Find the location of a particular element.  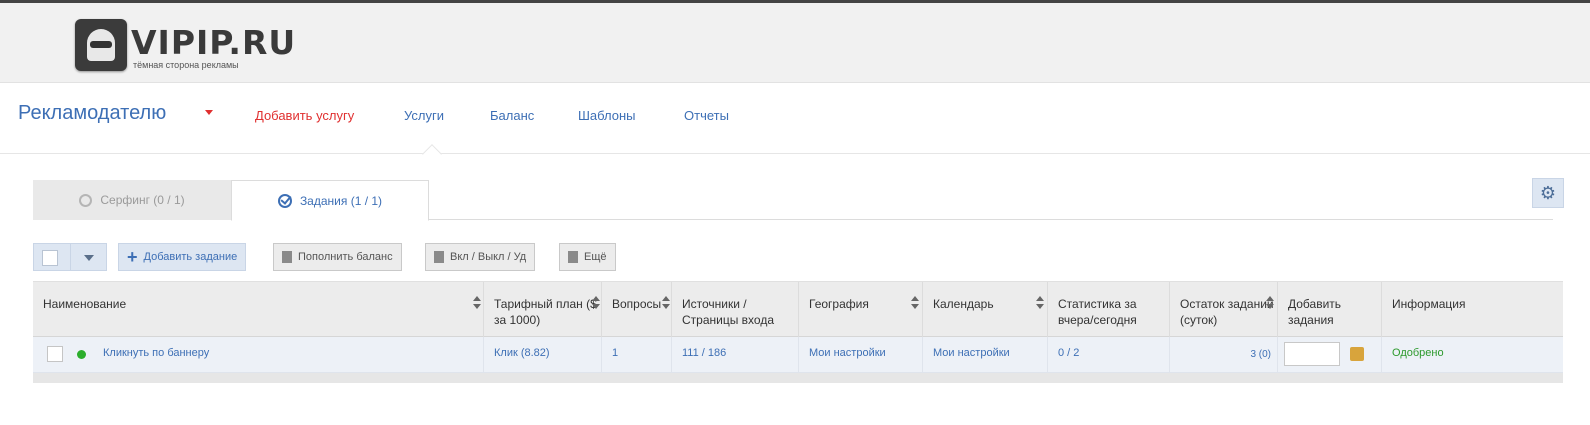

col-add-label: Добавить задания is located at coordinates (1315, 312).